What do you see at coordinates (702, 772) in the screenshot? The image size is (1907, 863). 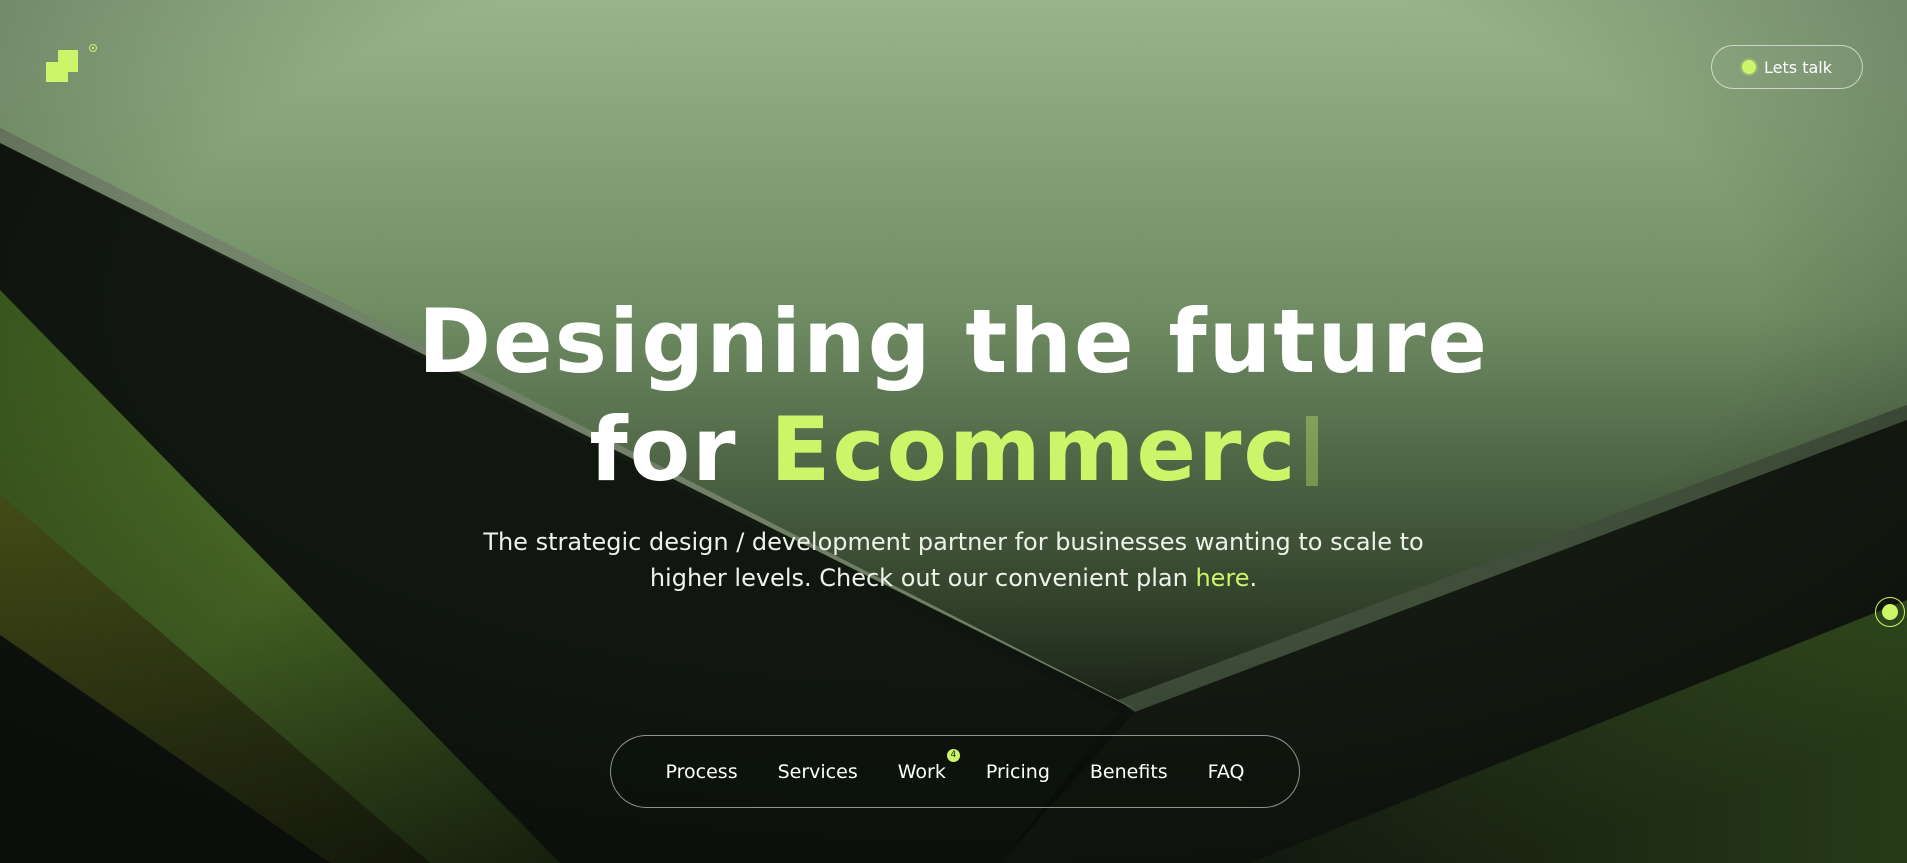 I see `nav-item-process: Process` at bounding box center [702, 772].